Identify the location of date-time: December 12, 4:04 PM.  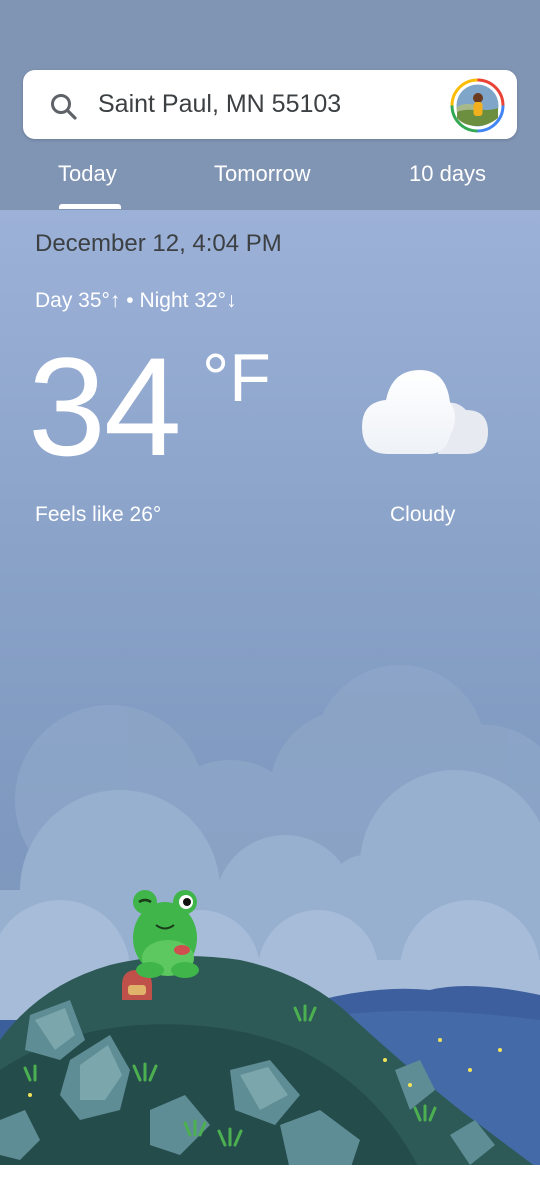
(158, 243).